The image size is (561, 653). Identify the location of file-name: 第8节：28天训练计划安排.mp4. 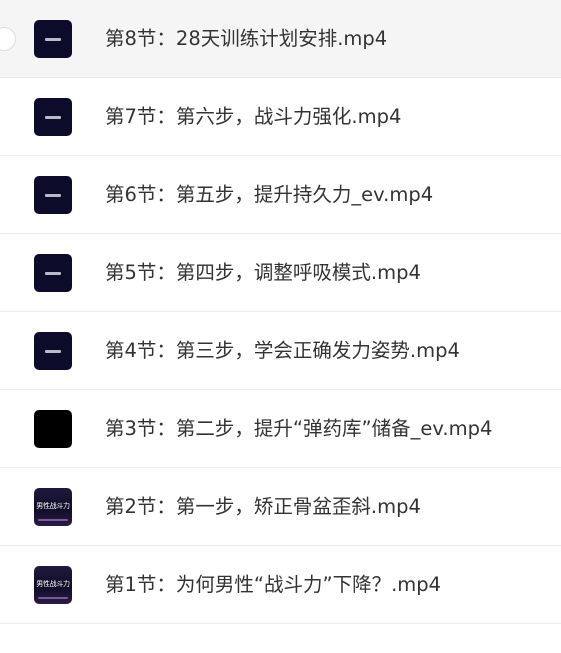
(246, 38).